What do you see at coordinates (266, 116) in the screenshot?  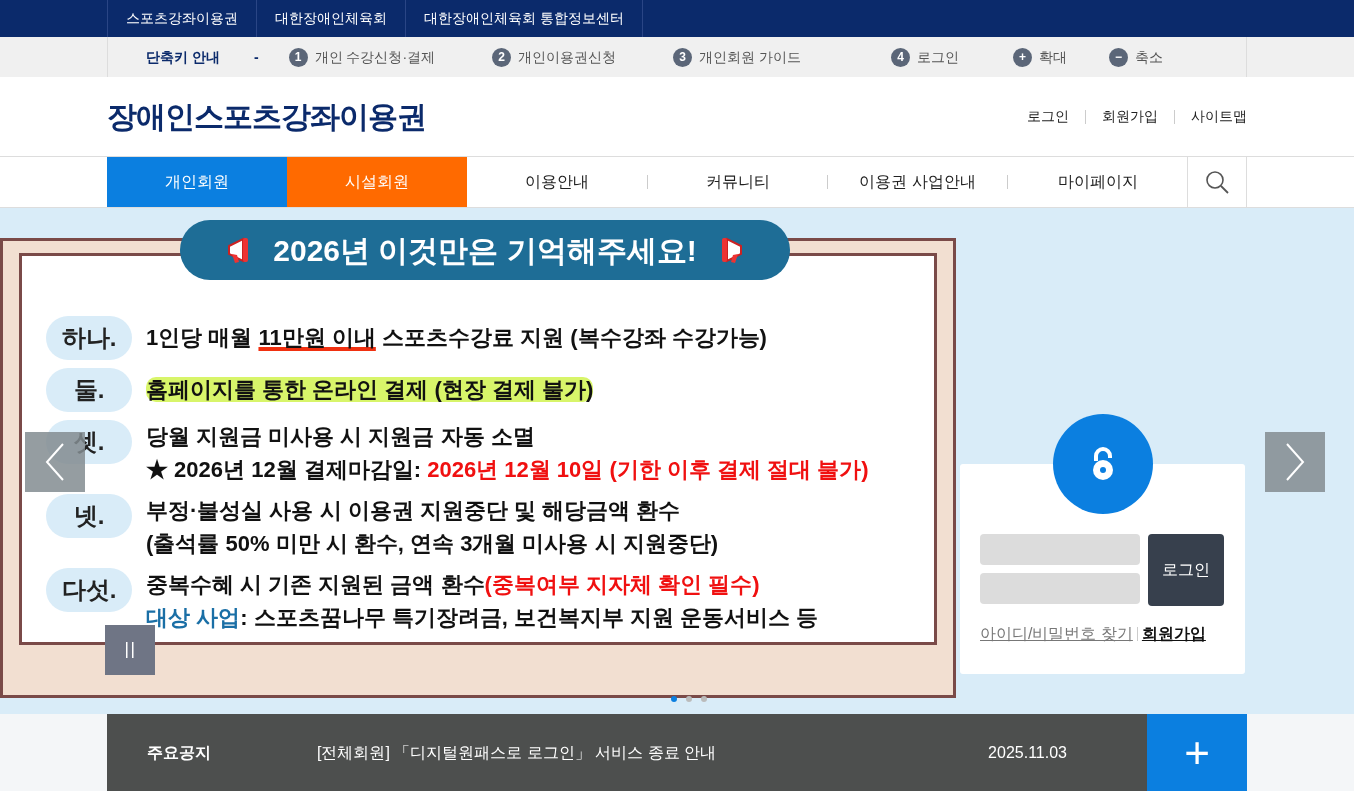 I see `site-logo: 장애인스포츠강좌이용권` at bounding box center [266, 116].